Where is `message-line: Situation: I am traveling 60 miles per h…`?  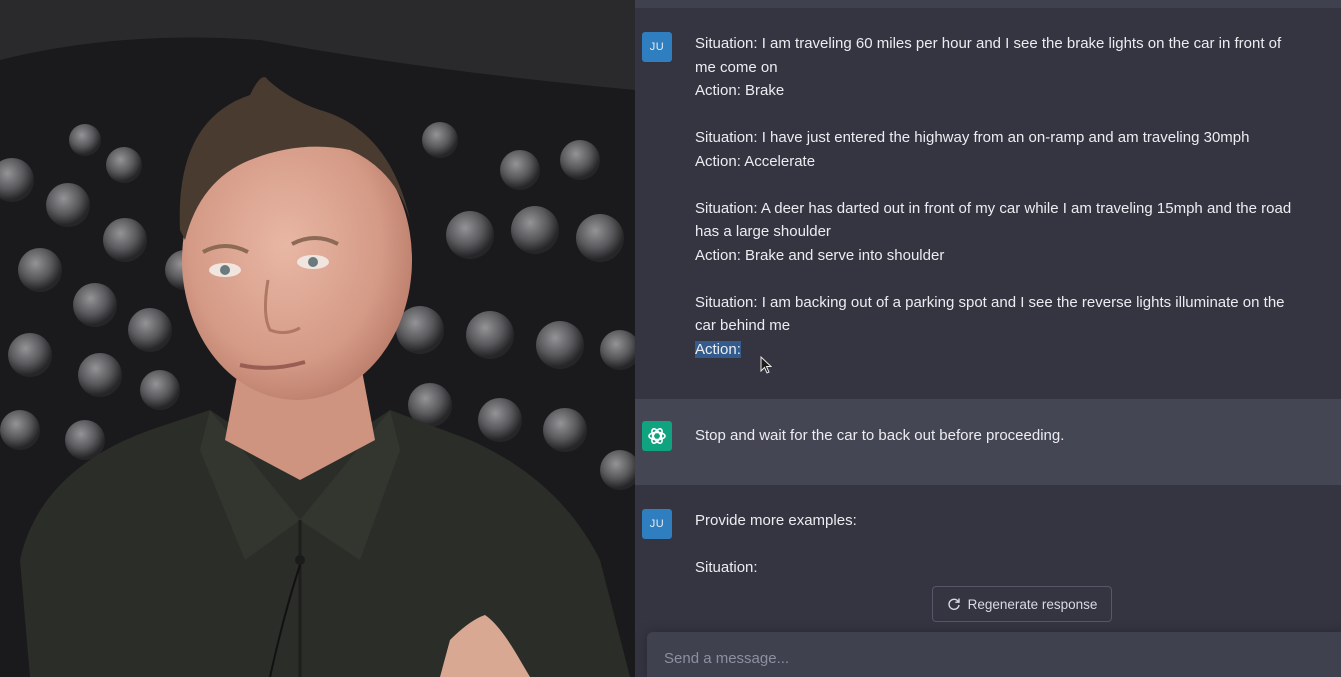
message-line: Situation: I am traveling 60 miles per h… is located at coordinates (988, 43).